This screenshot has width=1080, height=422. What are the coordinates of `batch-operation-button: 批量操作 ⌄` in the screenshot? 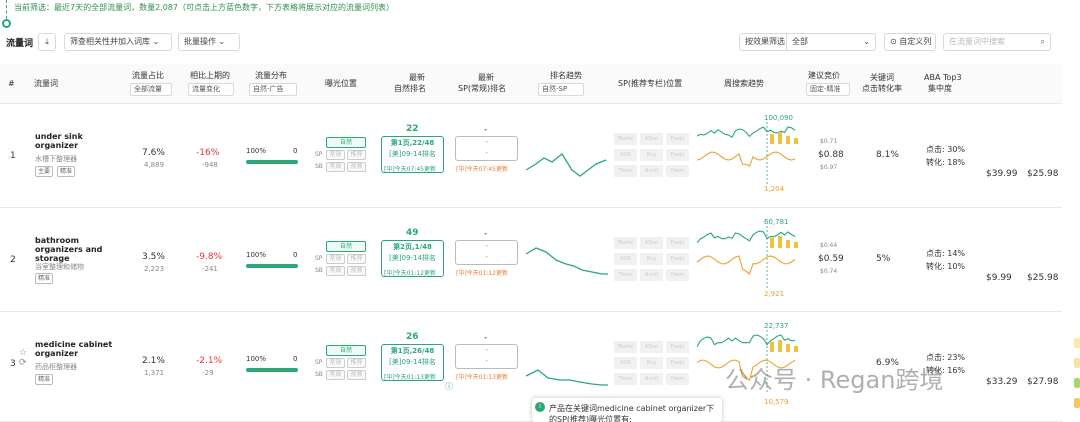 It's located at (209, 42).